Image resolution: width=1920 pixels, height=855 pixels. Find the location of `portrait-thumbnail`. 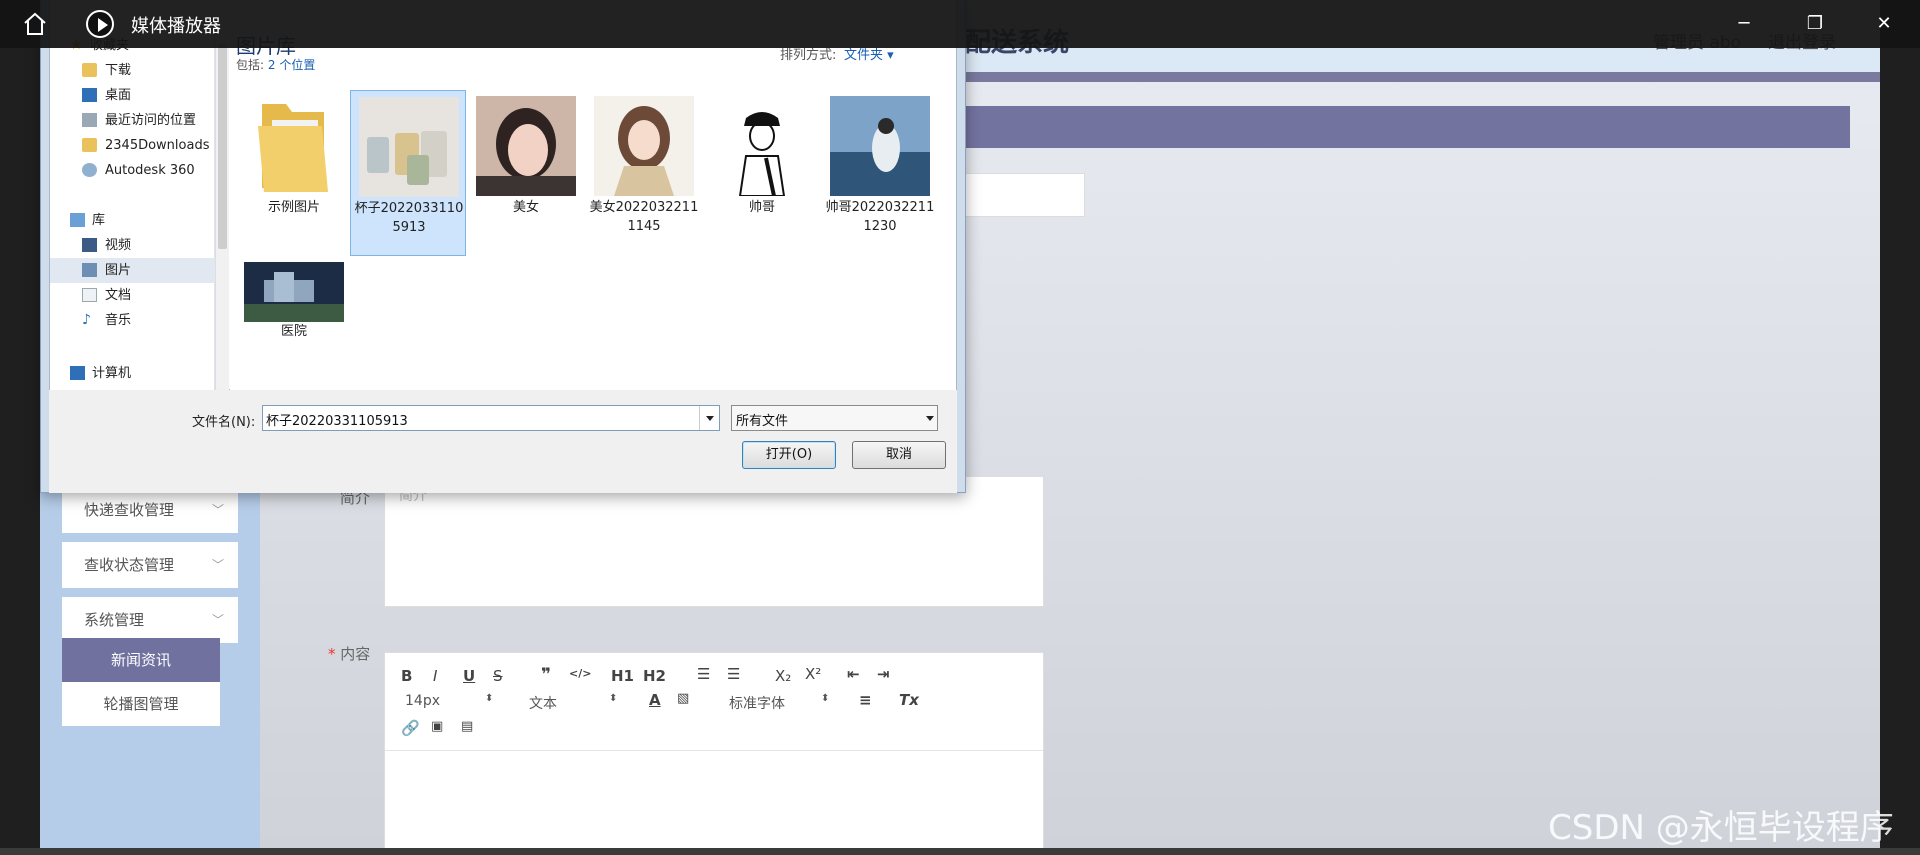

portrait-thumbnail is located at coordinates (526, 146).